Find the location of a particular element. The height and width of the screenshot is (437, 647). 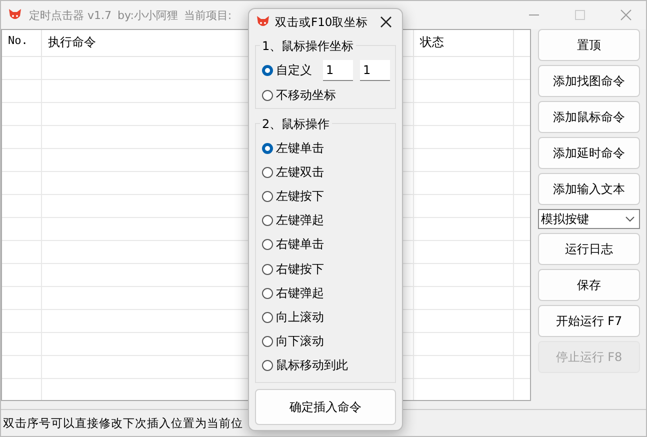

radio-label: 不移动坐标 is located at coordinates (306, 95).